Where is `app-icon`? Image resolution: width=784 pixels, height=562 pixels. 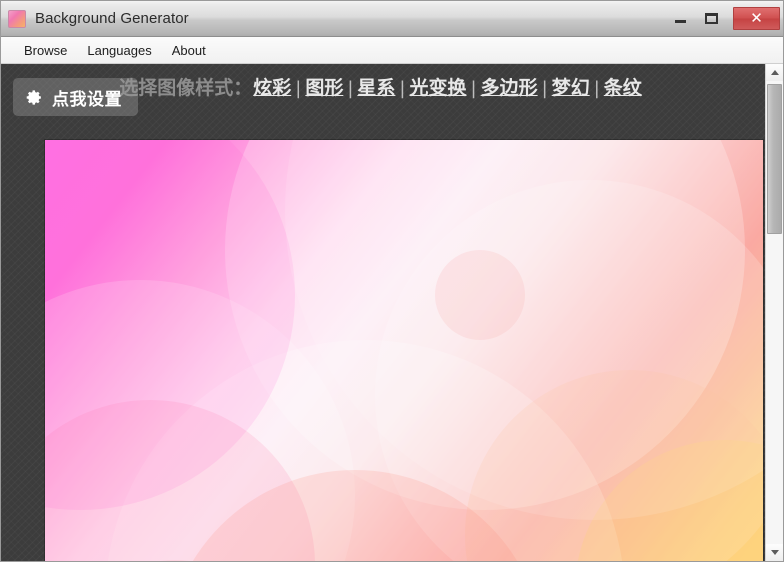
app-icon is located at coordinates (17, 18).